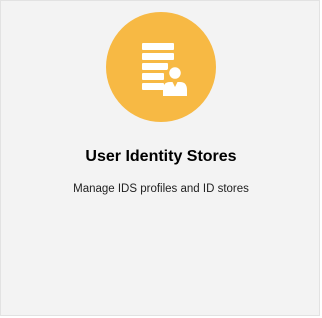  What do you see at coordinates (161, 189) in the screenshot?
I see `card-description: Manage IDS profiles and ID stores` at bounding box center [161, 189].